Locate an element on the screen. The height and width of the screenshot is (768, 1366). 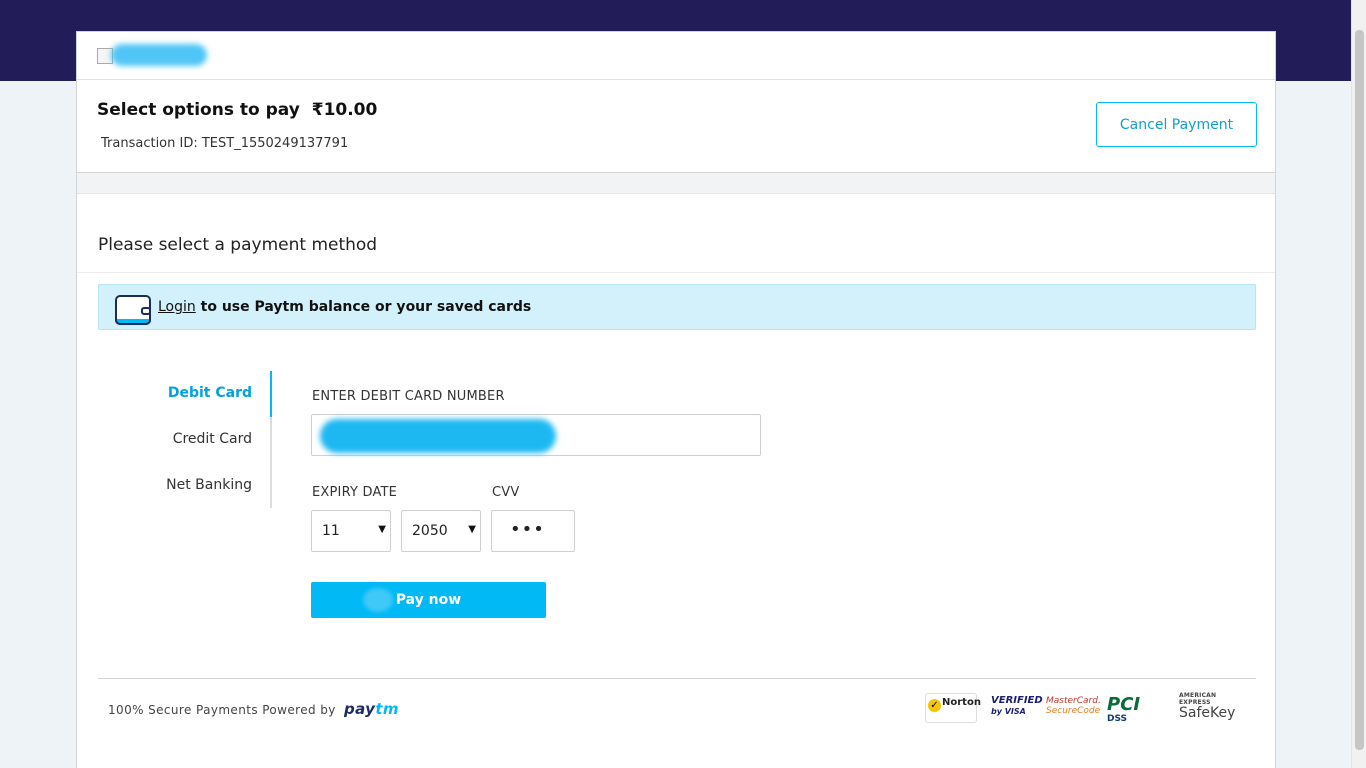
card-number-input is located at coordinates (536, 435).